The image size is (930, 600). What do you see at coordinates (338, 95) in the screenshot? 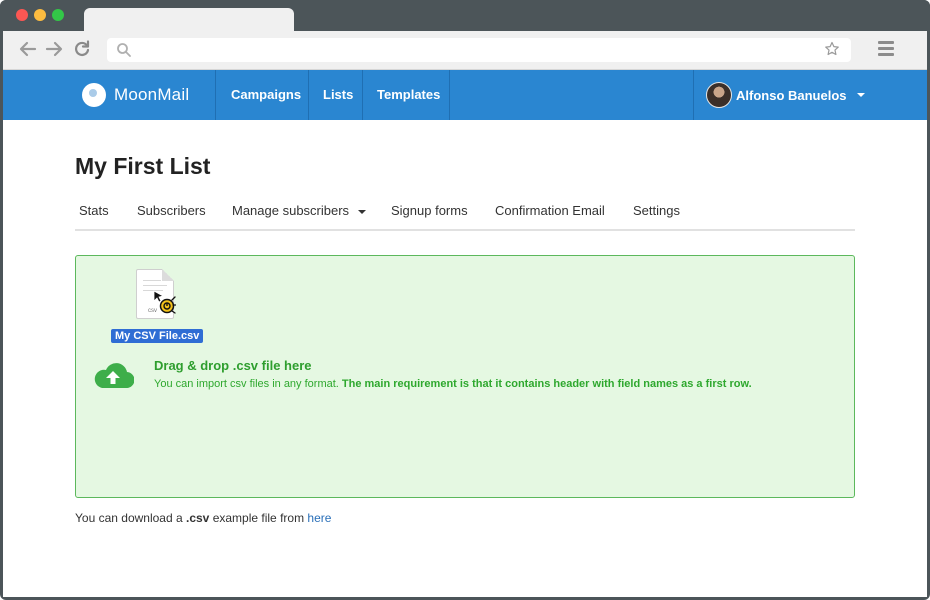
I see `nav-lists: Lists` at bounding box center [338, 95].